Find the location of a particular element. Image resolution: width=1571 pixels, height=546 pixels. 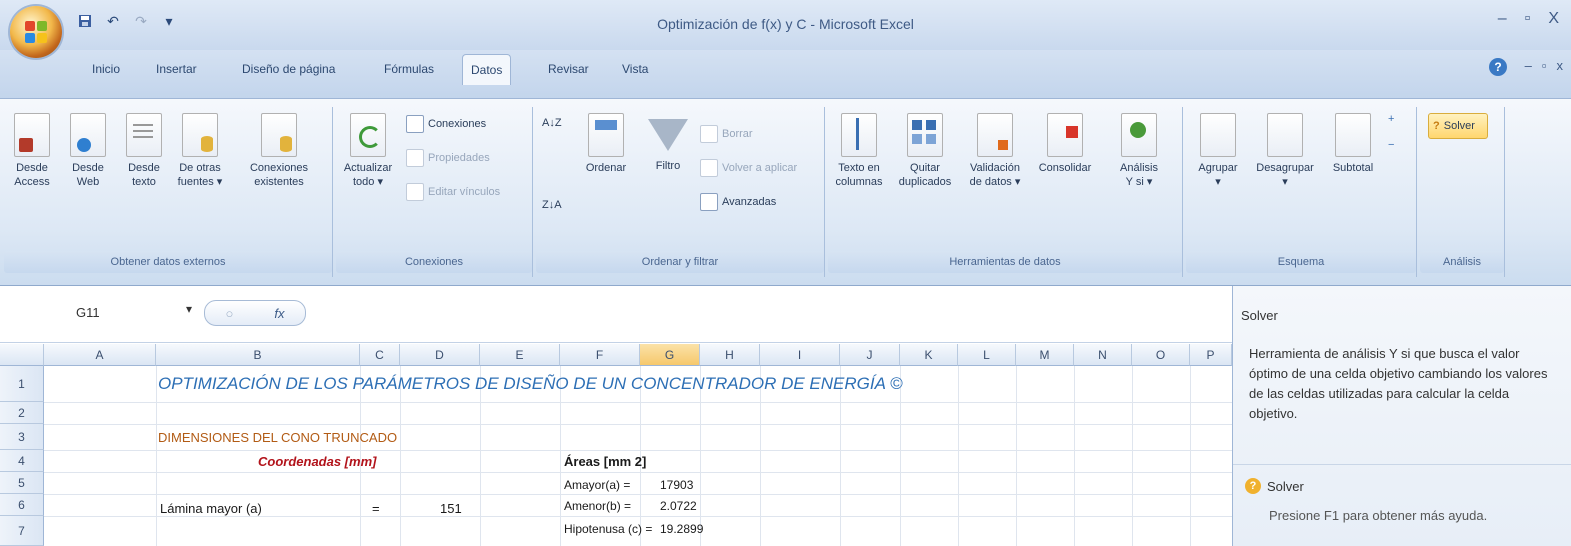

column-header: C is located at coordinates (380, 355).